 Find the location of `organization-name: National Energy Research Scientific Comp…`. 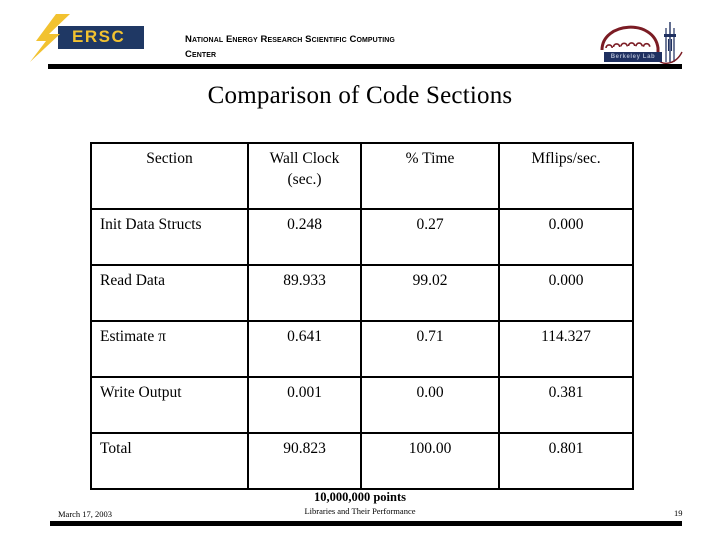

organization-name: National Energy Research Scientific Comp… is located at coordinates (345, 47).